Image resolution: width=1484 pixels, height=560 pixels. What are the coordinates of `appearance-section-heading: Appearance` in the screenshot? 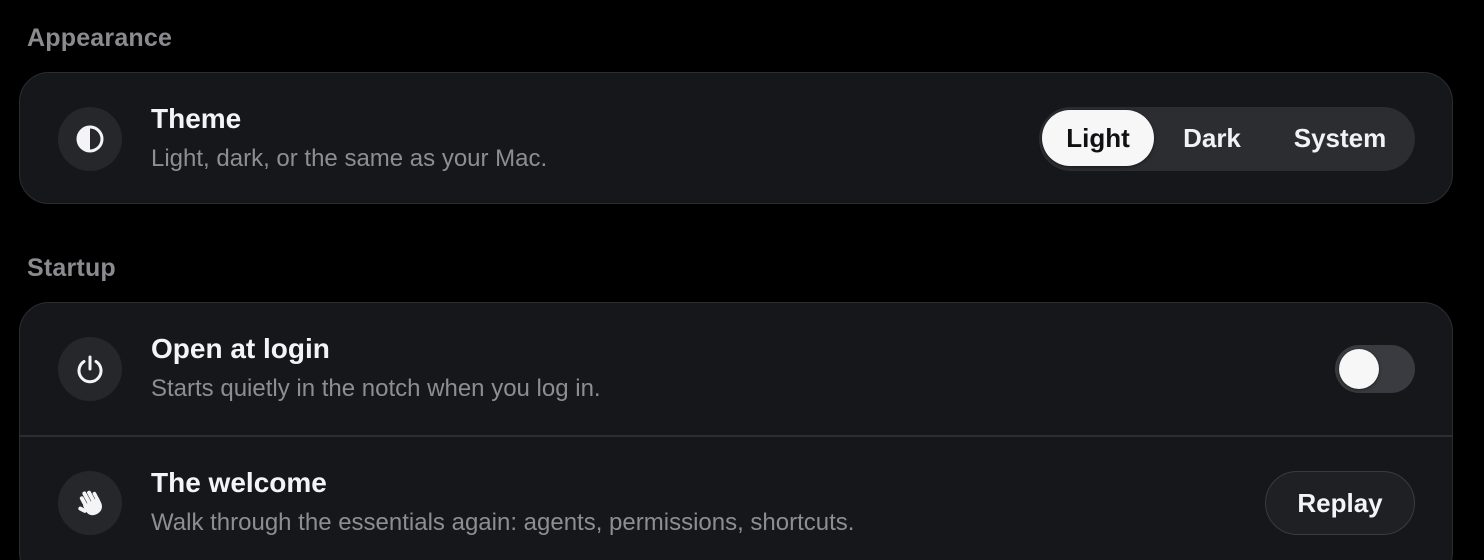 It's located at (100, 38).